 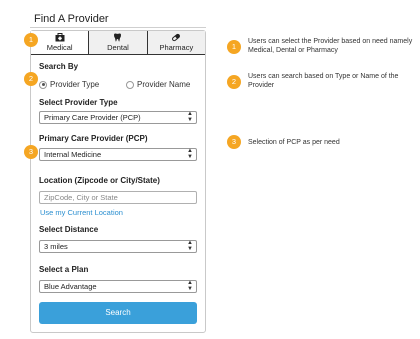 I want to click on provider-type-value: Primary Care Provider (PCP), so click(x=92, y=117).